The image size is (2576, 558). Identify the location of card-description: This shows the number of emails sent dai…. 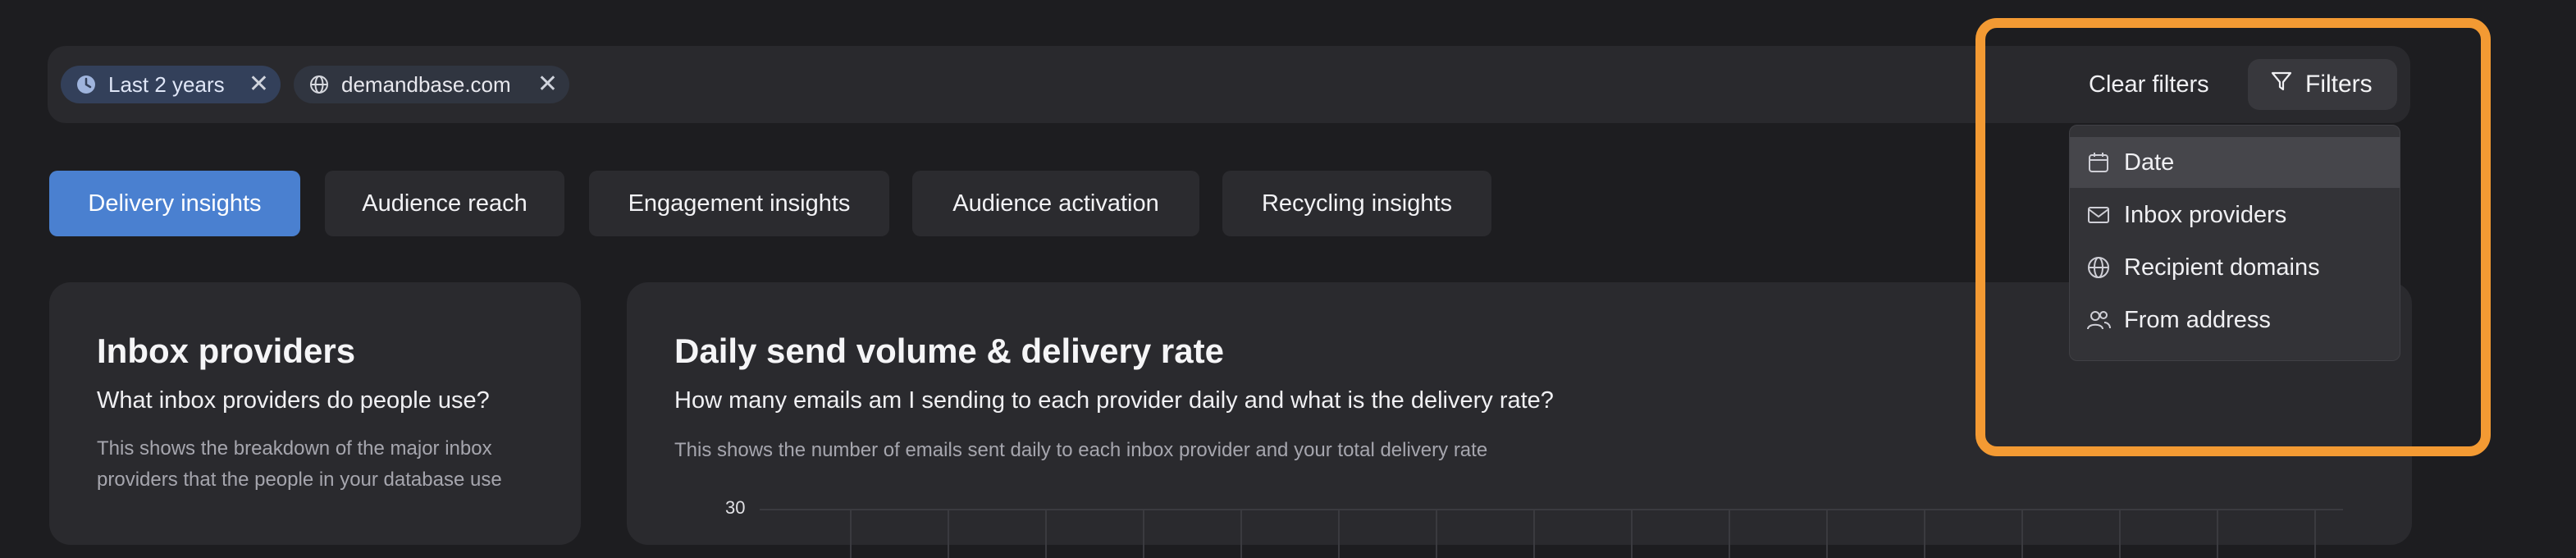
(1081, 450).